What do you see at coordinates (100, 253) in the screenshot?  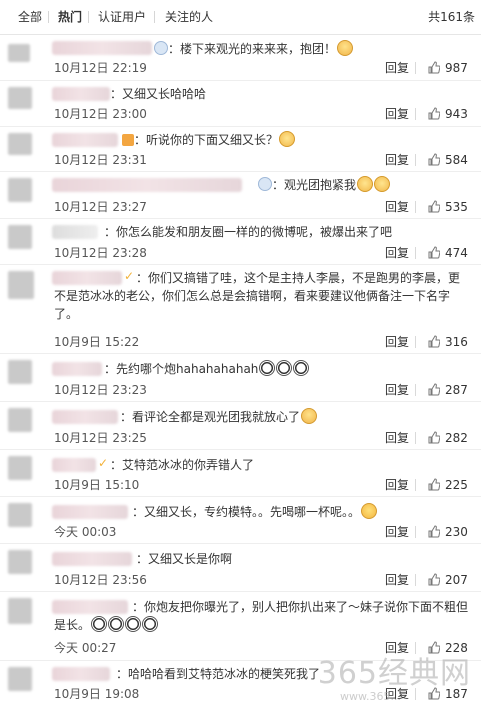 I see `comment-time: 10月12日 23:28` at bounding box center [100, 253].